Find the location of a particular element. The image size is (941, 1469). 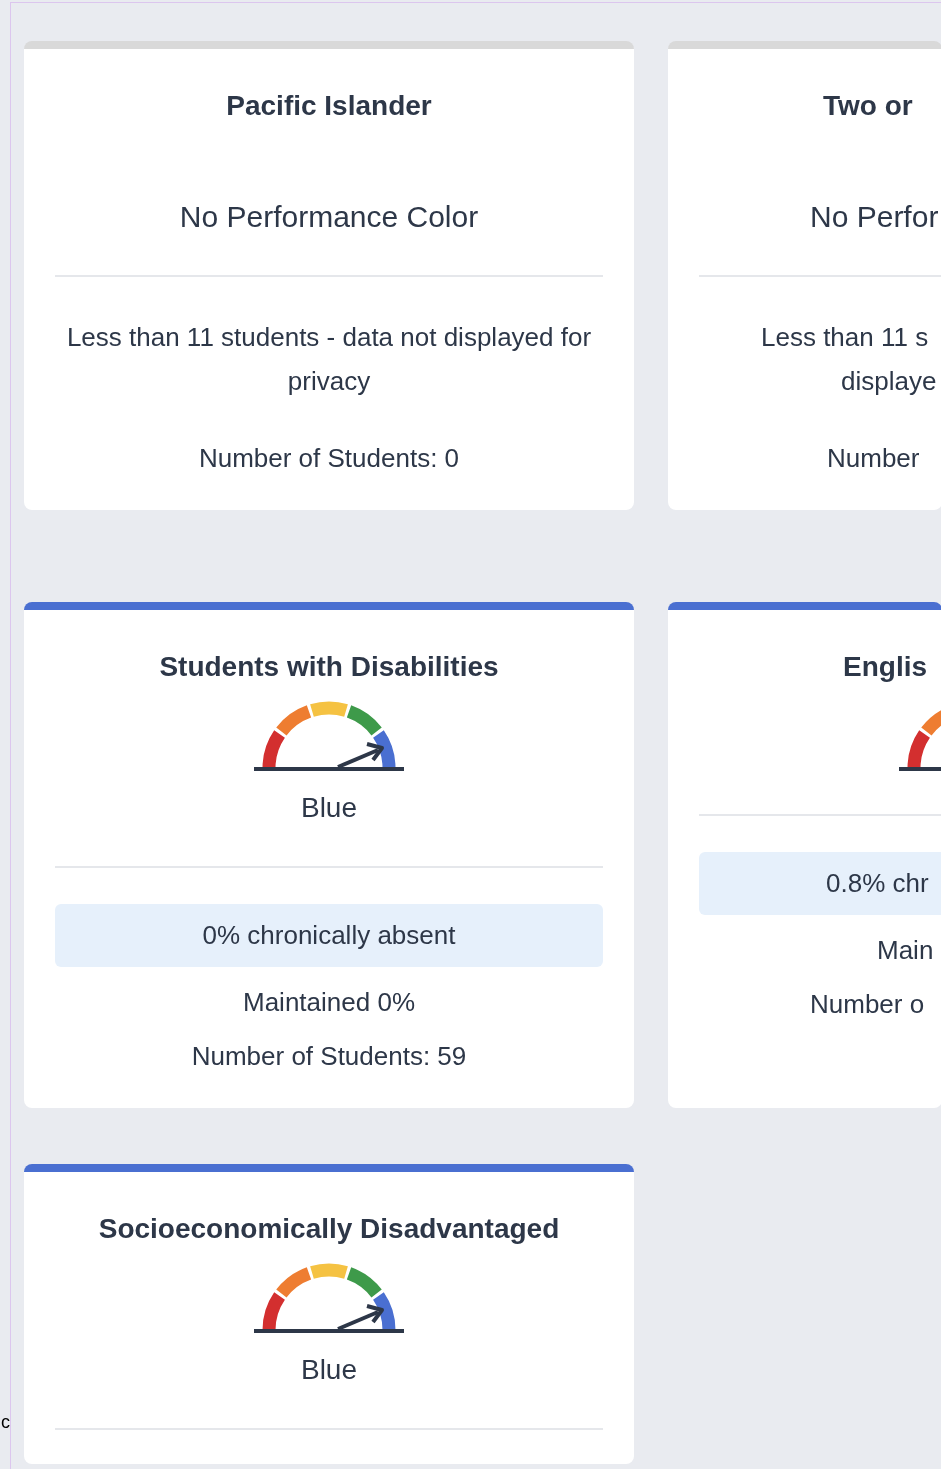

card-title: Socioeconomically Disadvantaged is located at coordinates (329, 1229).